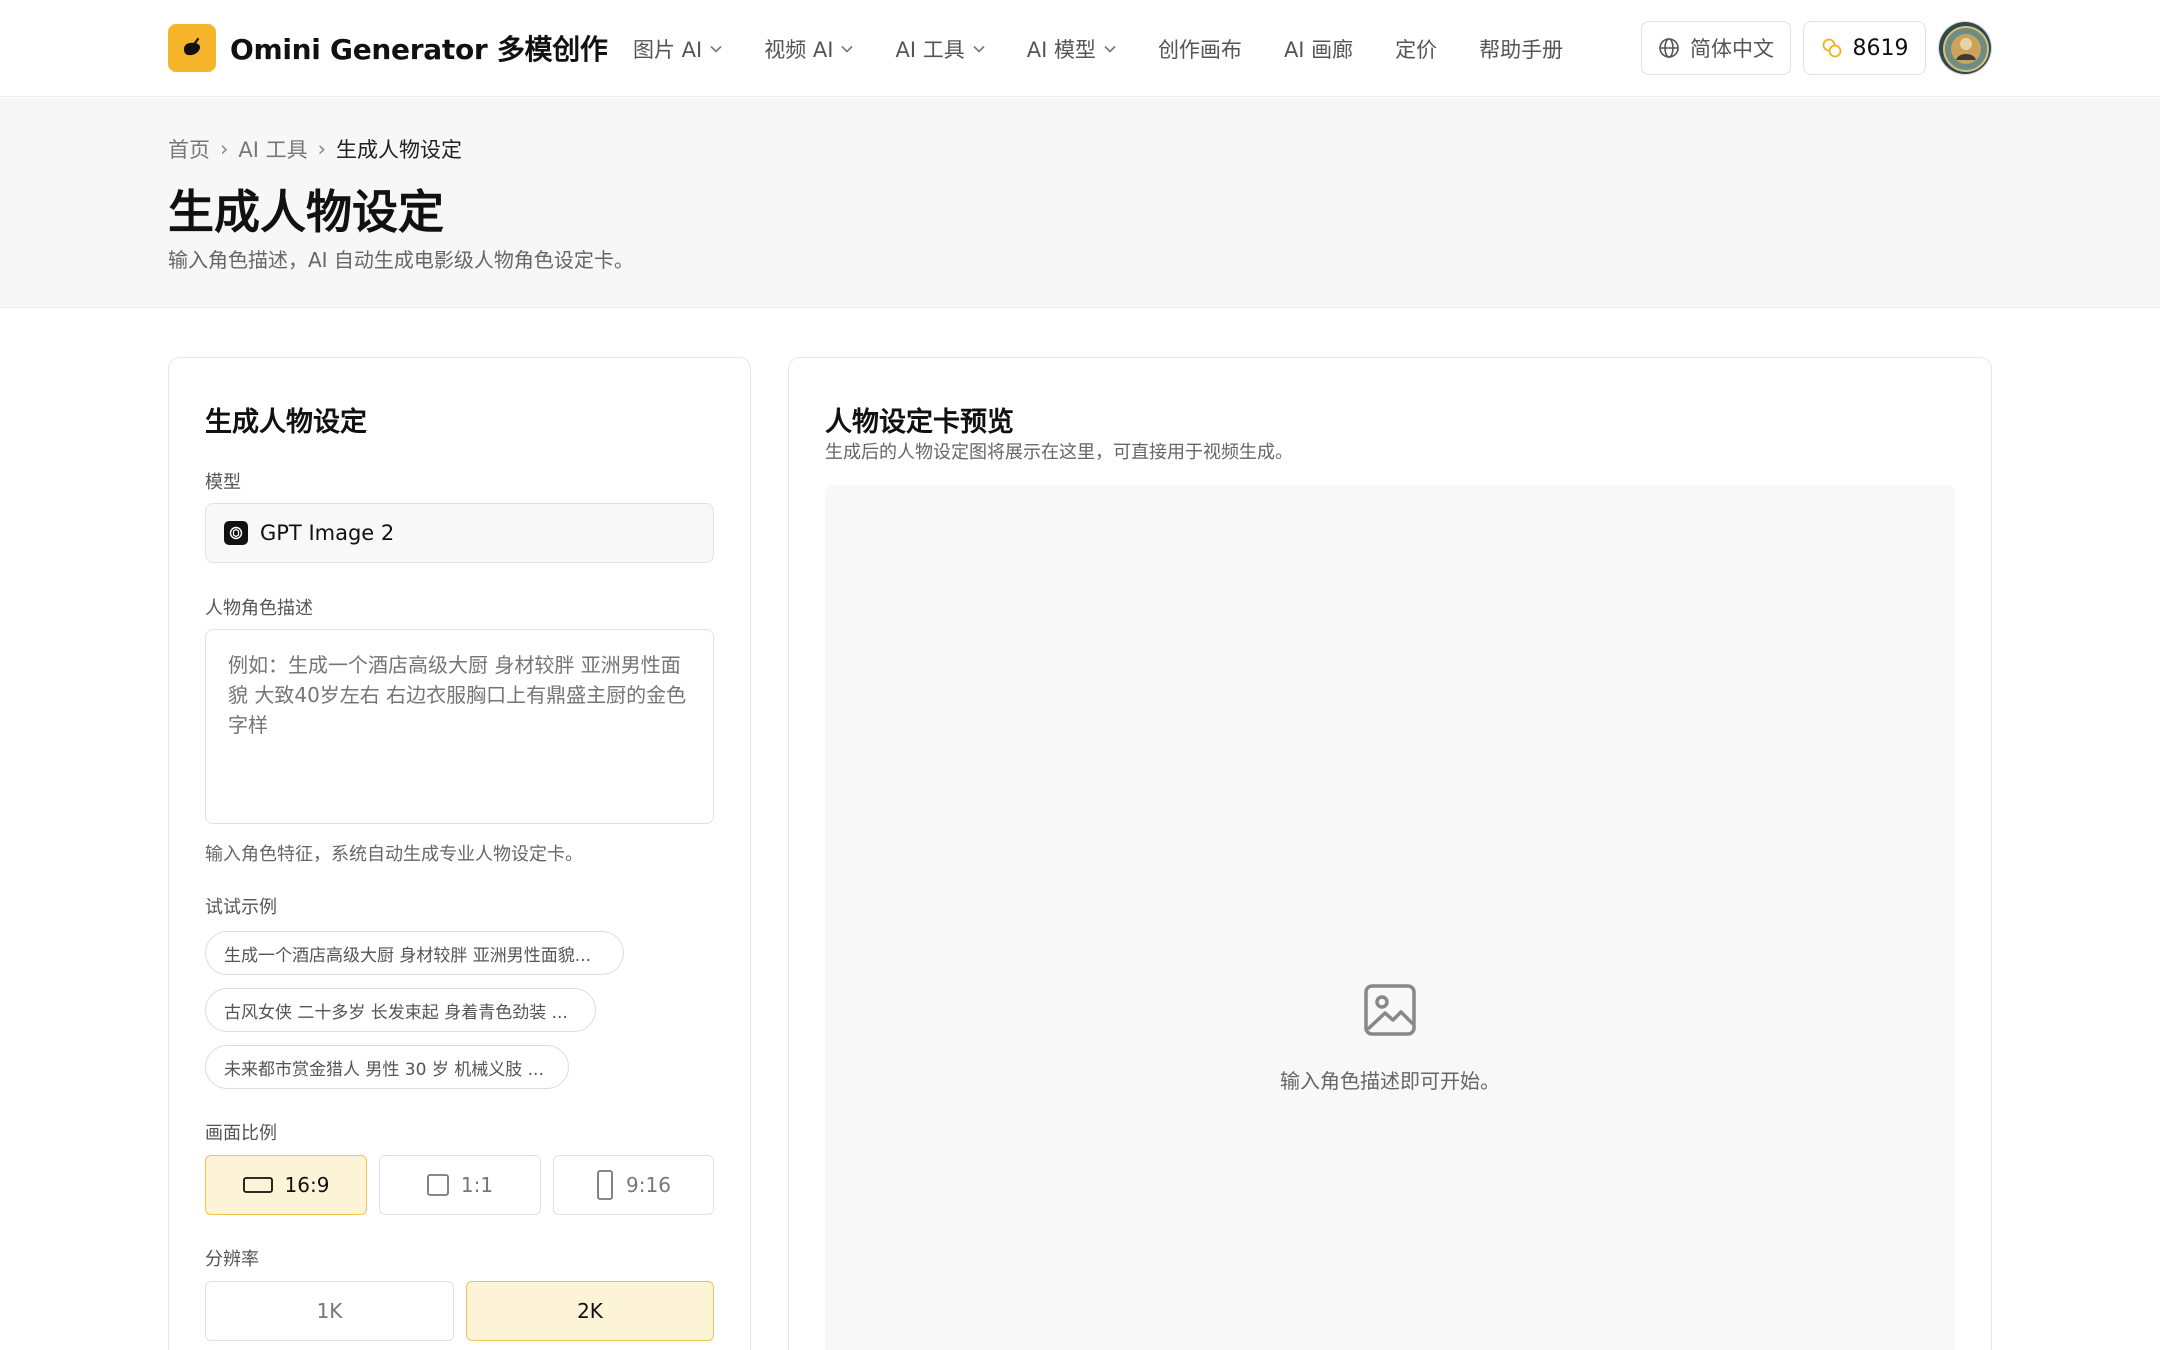 The width and height of the screenshot is (2160, 1350). I want to click on resolution-label: 分辨率, so click(232, 1259).